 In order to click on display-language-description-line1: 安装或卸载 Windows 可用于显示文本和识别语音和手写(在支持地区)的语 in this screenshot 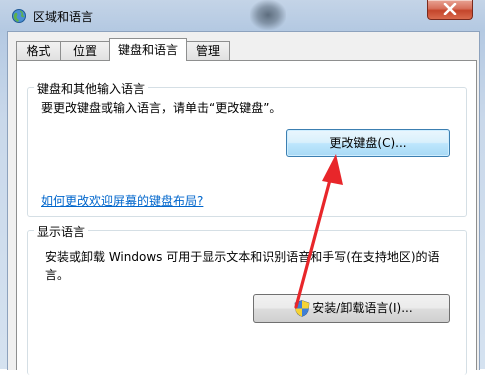, I will do `click(242, 257)`.